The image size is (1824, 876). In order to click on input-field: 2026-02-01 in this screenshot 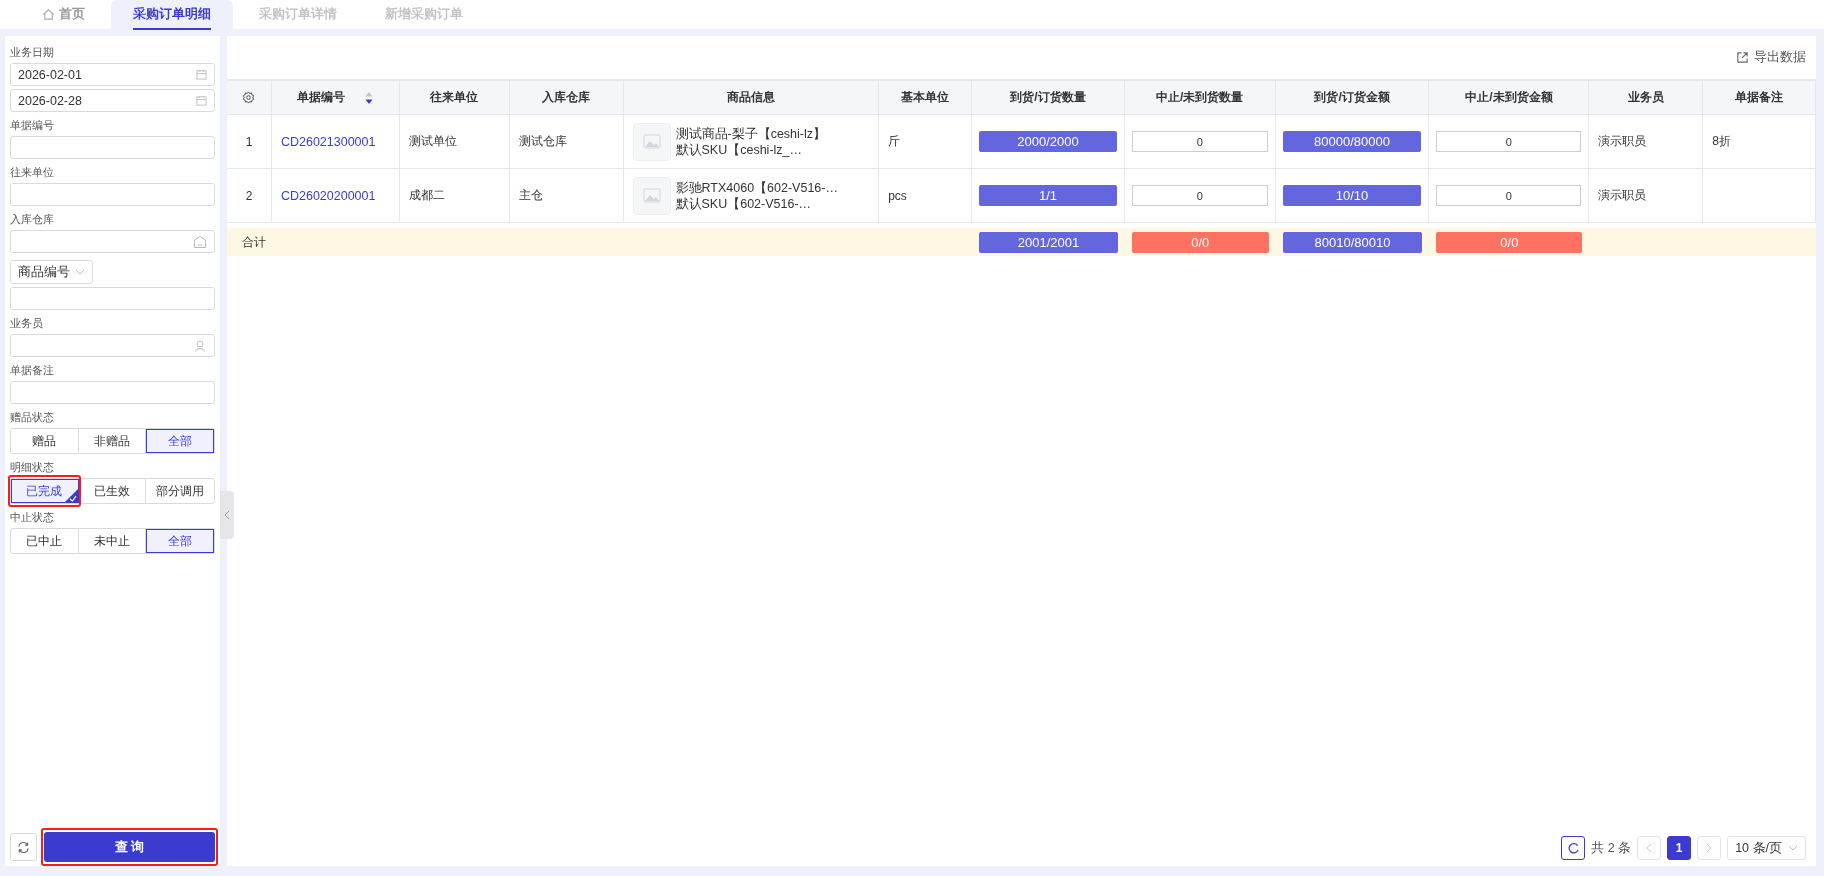, I will do `click(112, 74)`.